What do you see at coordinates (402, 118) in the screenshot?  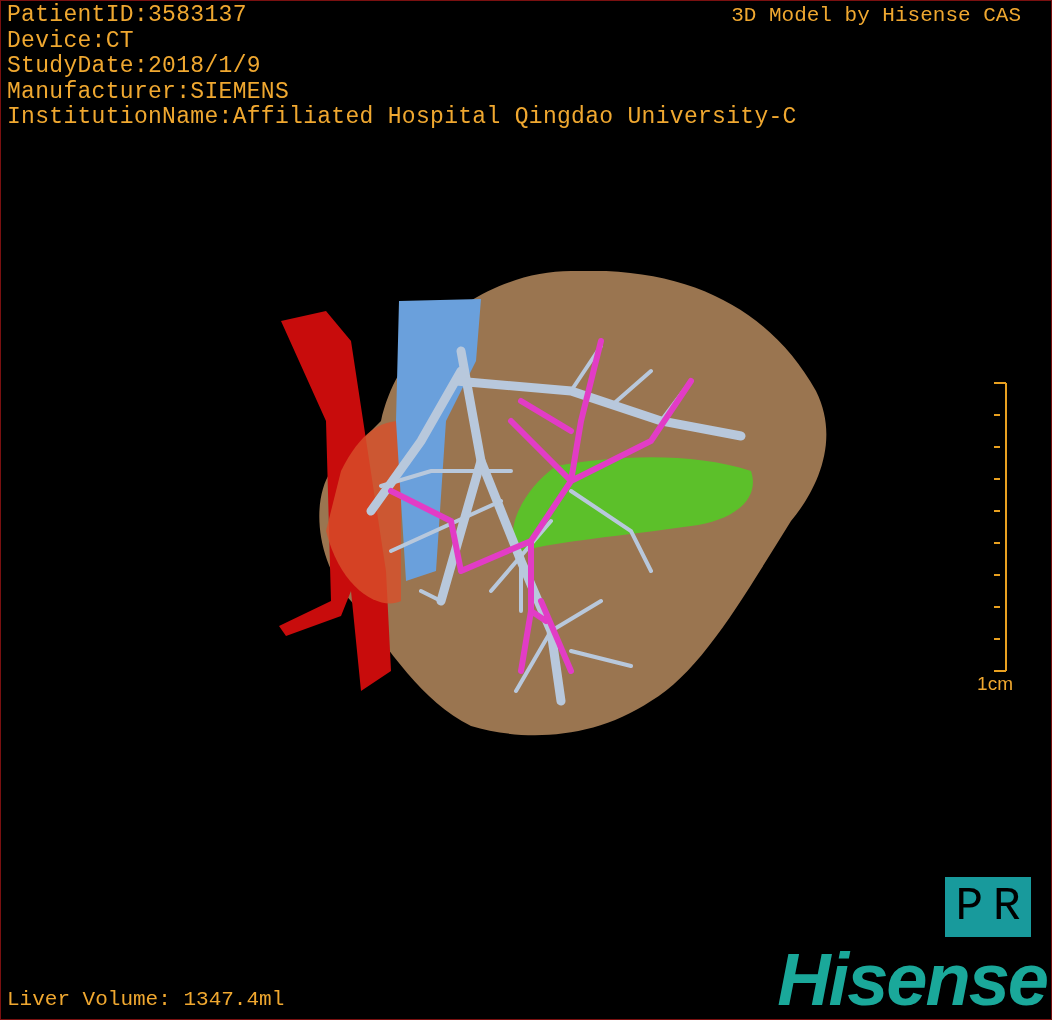 I see `study-info-text: InstitutionName:Affiliated Hospital Qingdao University-C` at bounding box center [402, 118].